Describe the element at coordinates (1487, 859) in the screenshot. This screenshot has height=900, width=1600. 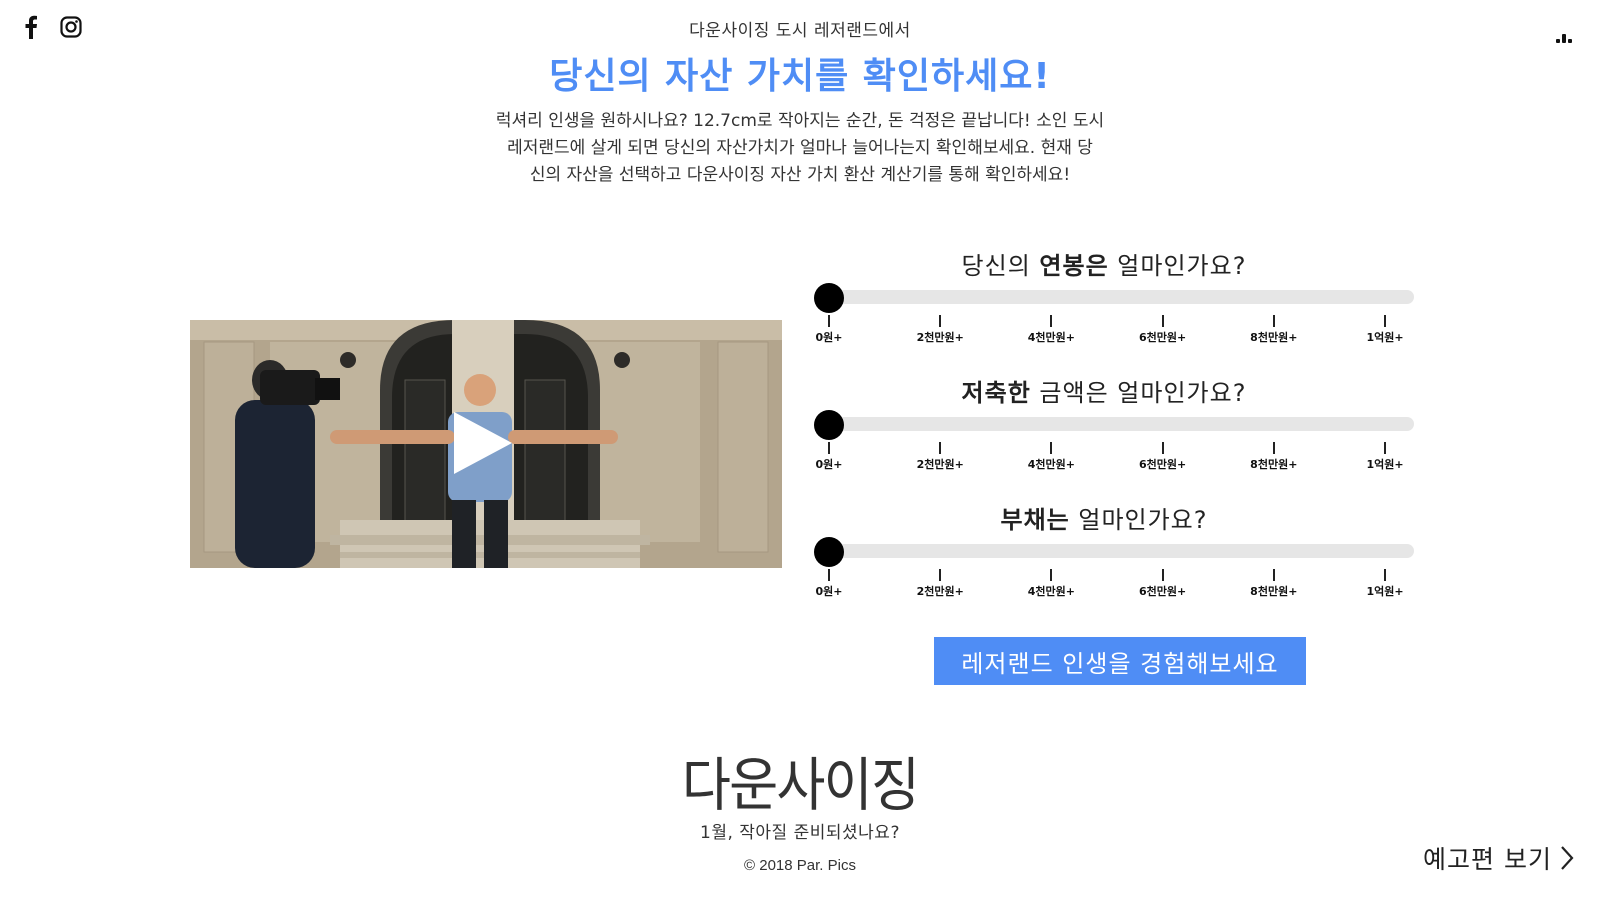
I see `trailer-label: 예고편 보기` at that location.